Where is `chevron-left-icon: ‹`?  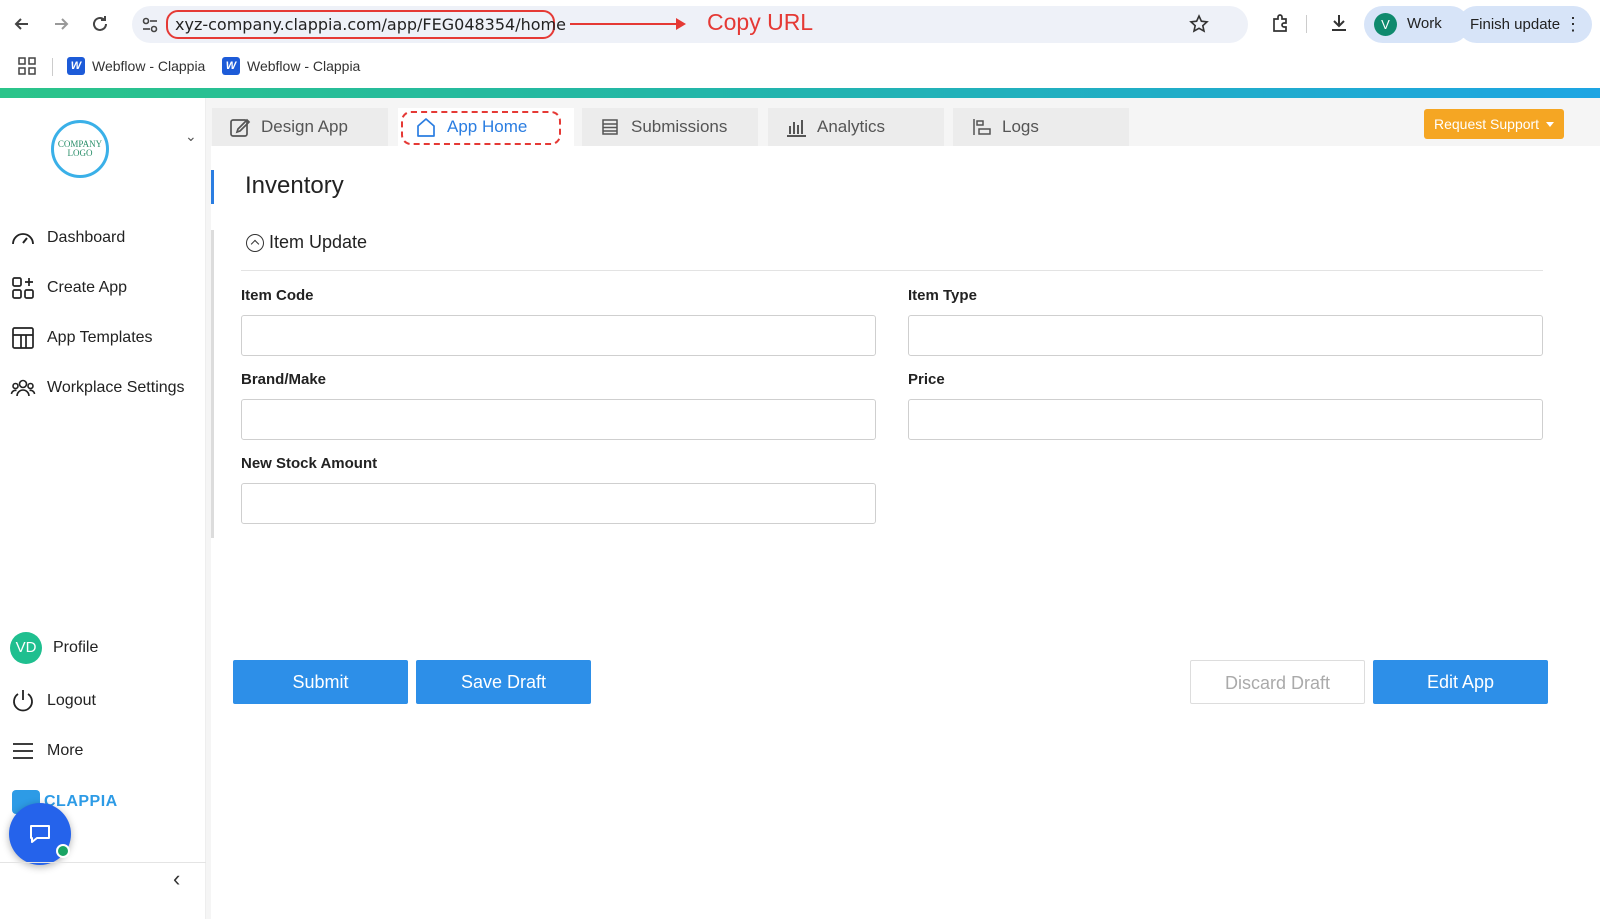 chevron-left-icon: ‹ is located at coordinates (176, 879).